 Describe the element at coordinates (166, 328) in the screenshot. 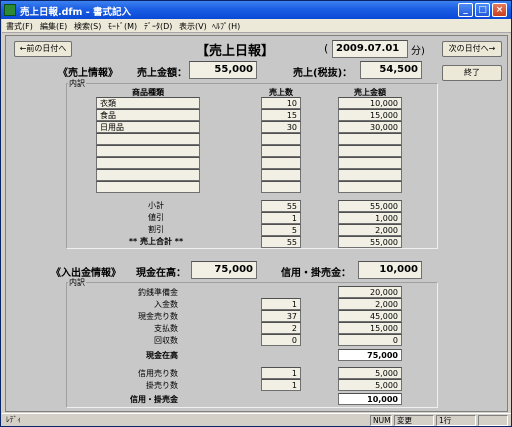

I see `cash-row-label: 支払数` at that location.